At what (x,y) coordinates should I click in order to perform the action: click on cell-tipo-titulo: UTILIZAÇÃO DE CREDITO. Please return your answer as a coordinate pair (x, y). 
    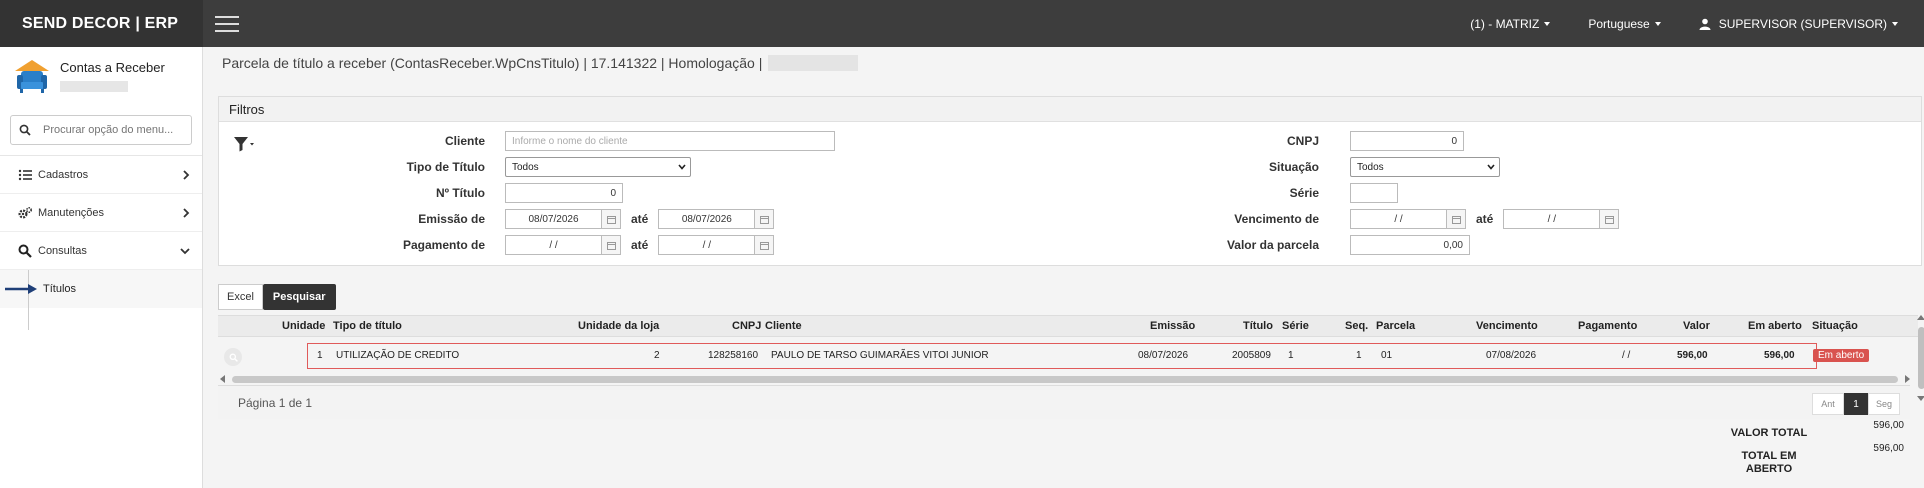
    Looking at the image, I should click on (398, 355).